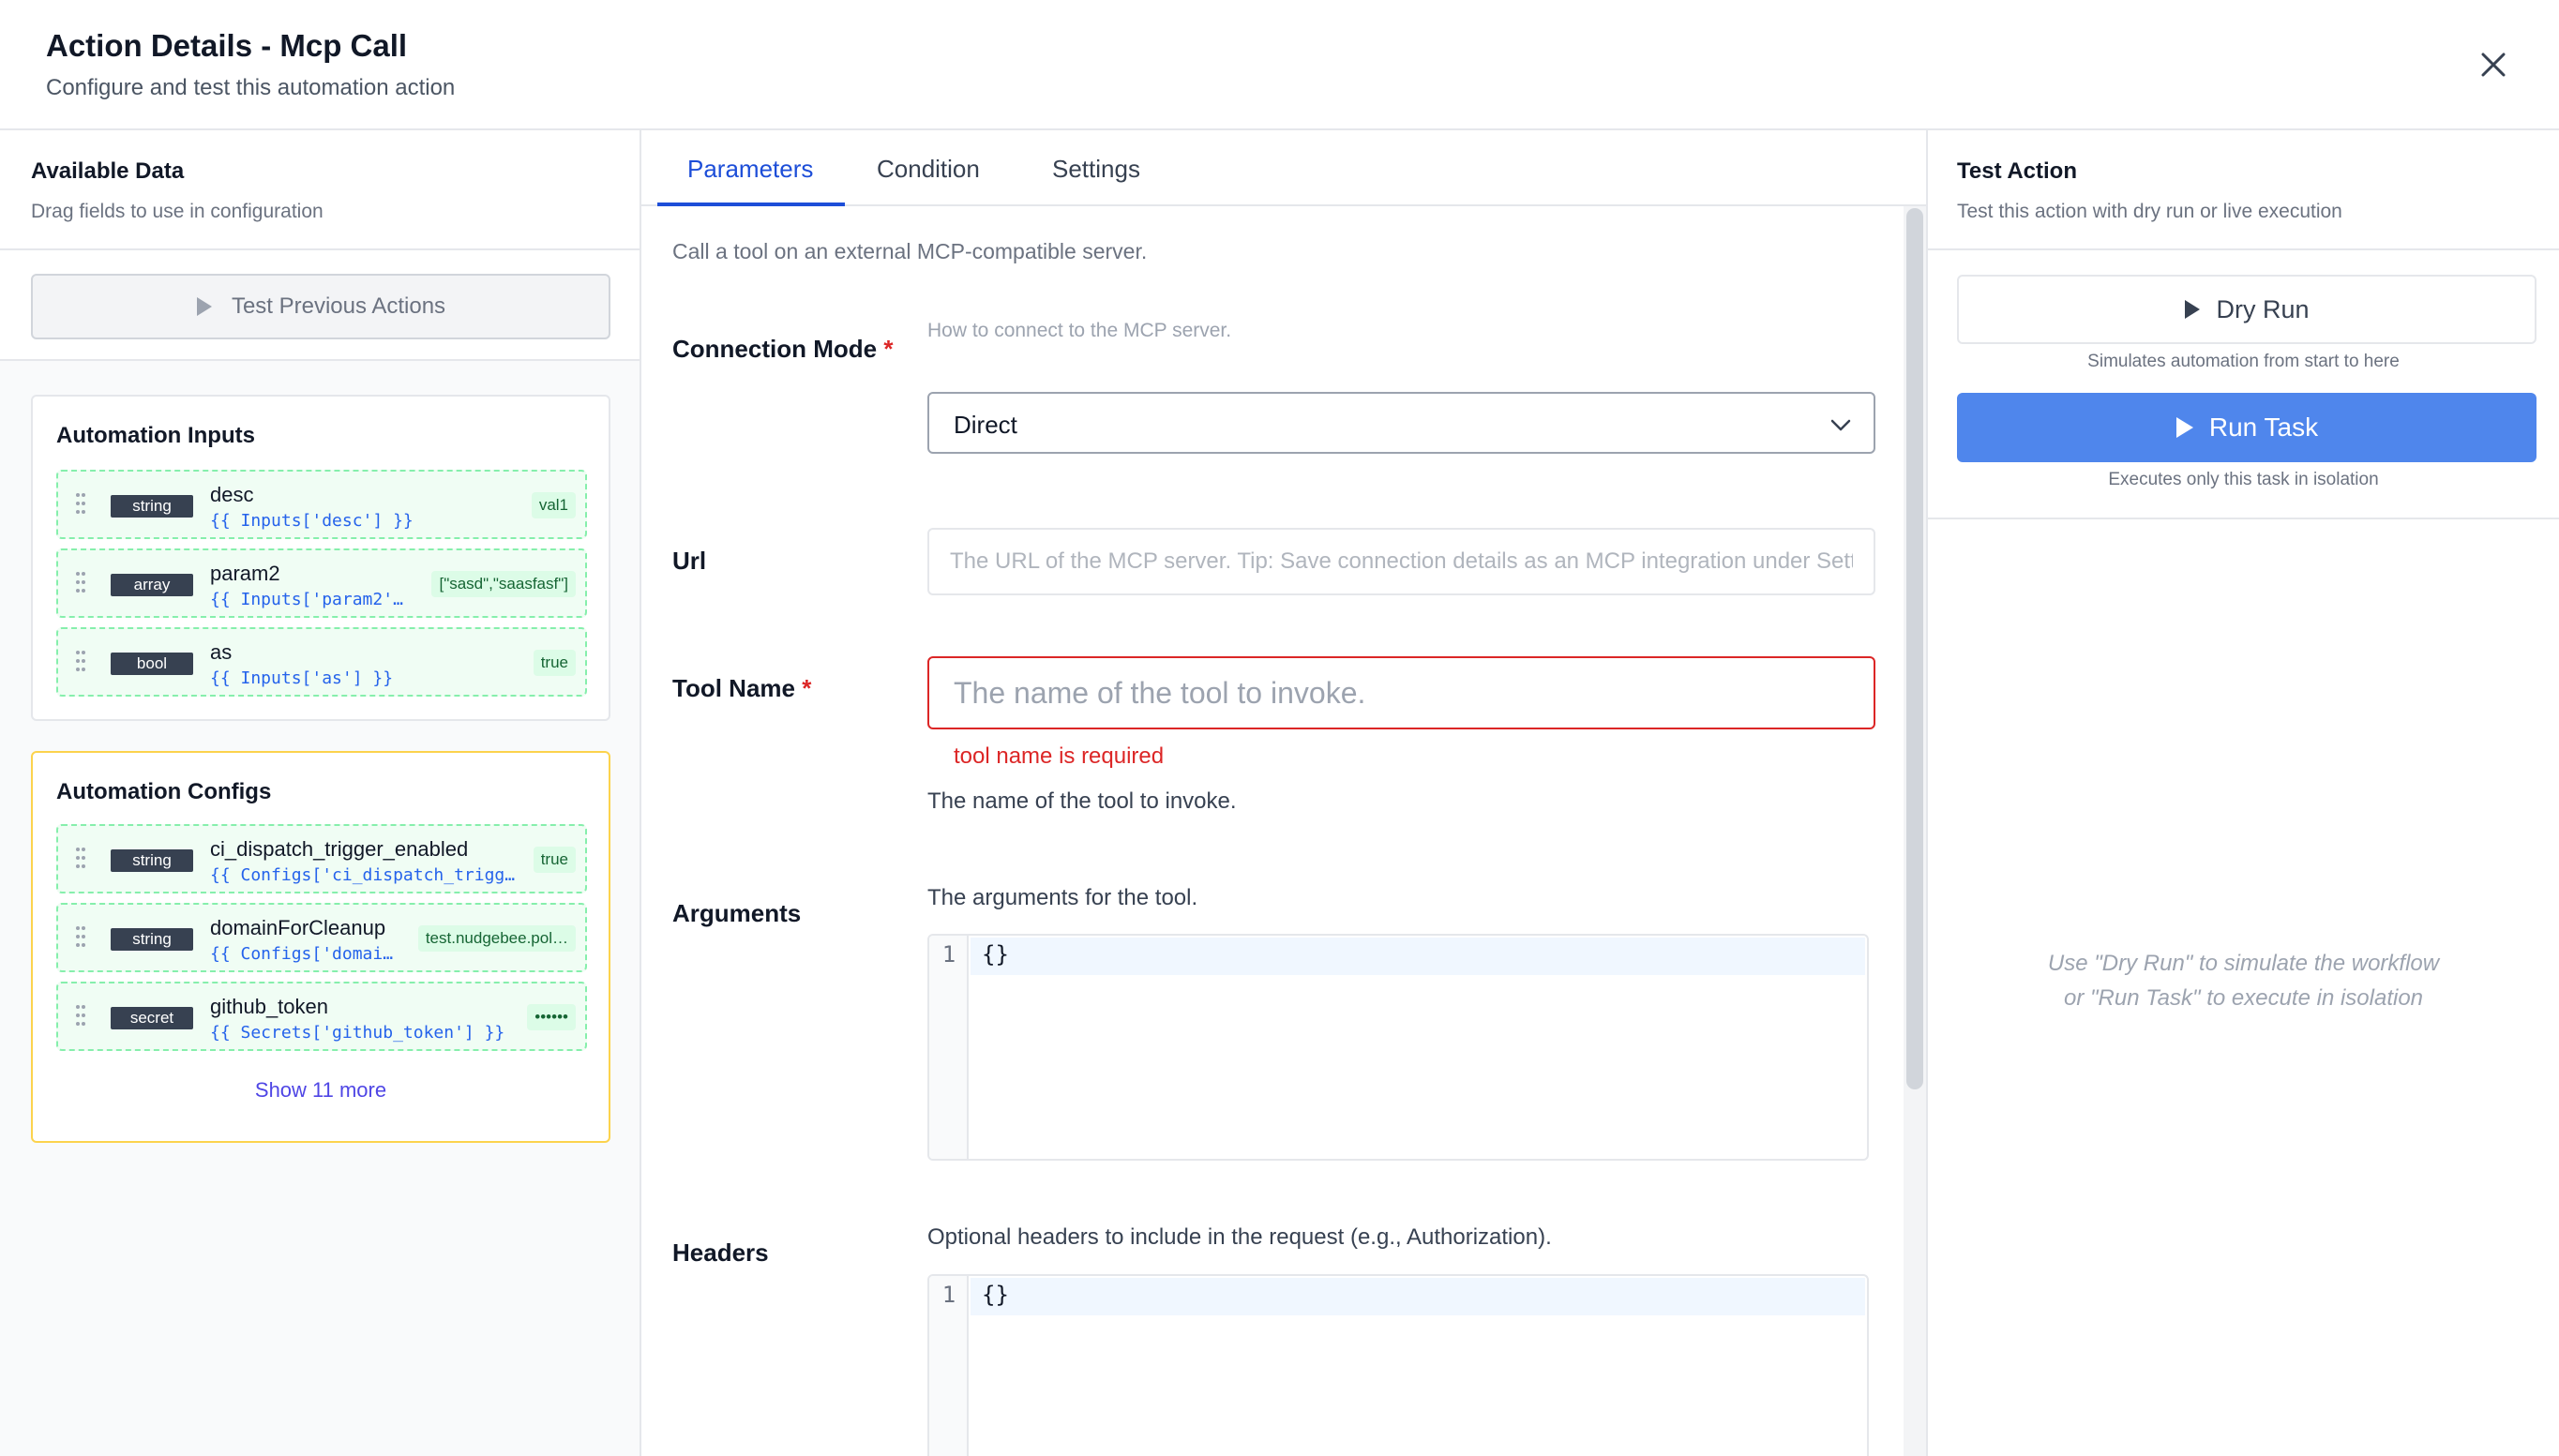  I want to click on empty-state-line: or "Run Task" to execute in isolation, so click(2243, 998).